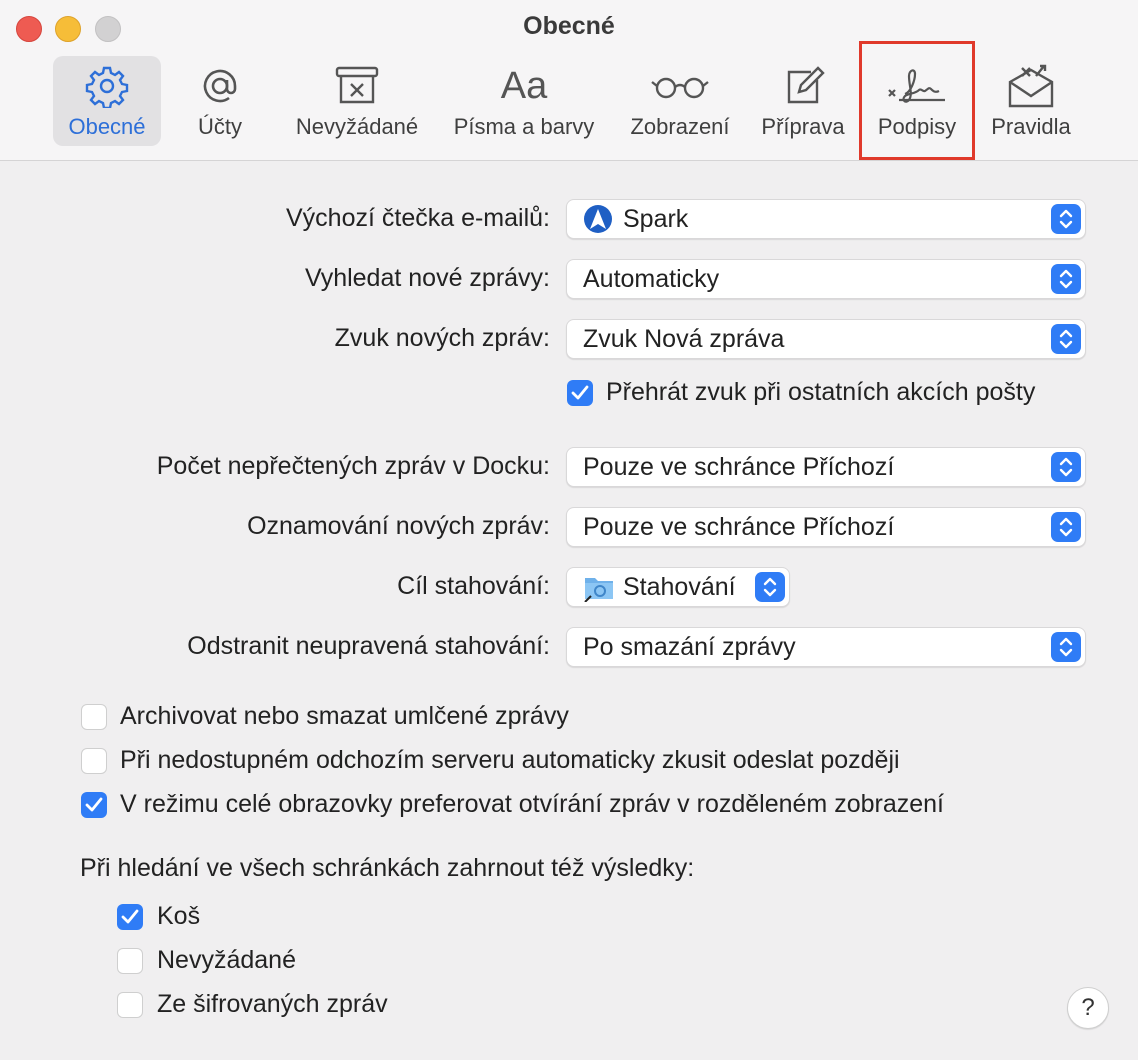  Describe the element at coordinates (344, 716) in the screenshot. I see `archive-muted-label: Archivovat nebo smazat umlčené zprávy` at that location.